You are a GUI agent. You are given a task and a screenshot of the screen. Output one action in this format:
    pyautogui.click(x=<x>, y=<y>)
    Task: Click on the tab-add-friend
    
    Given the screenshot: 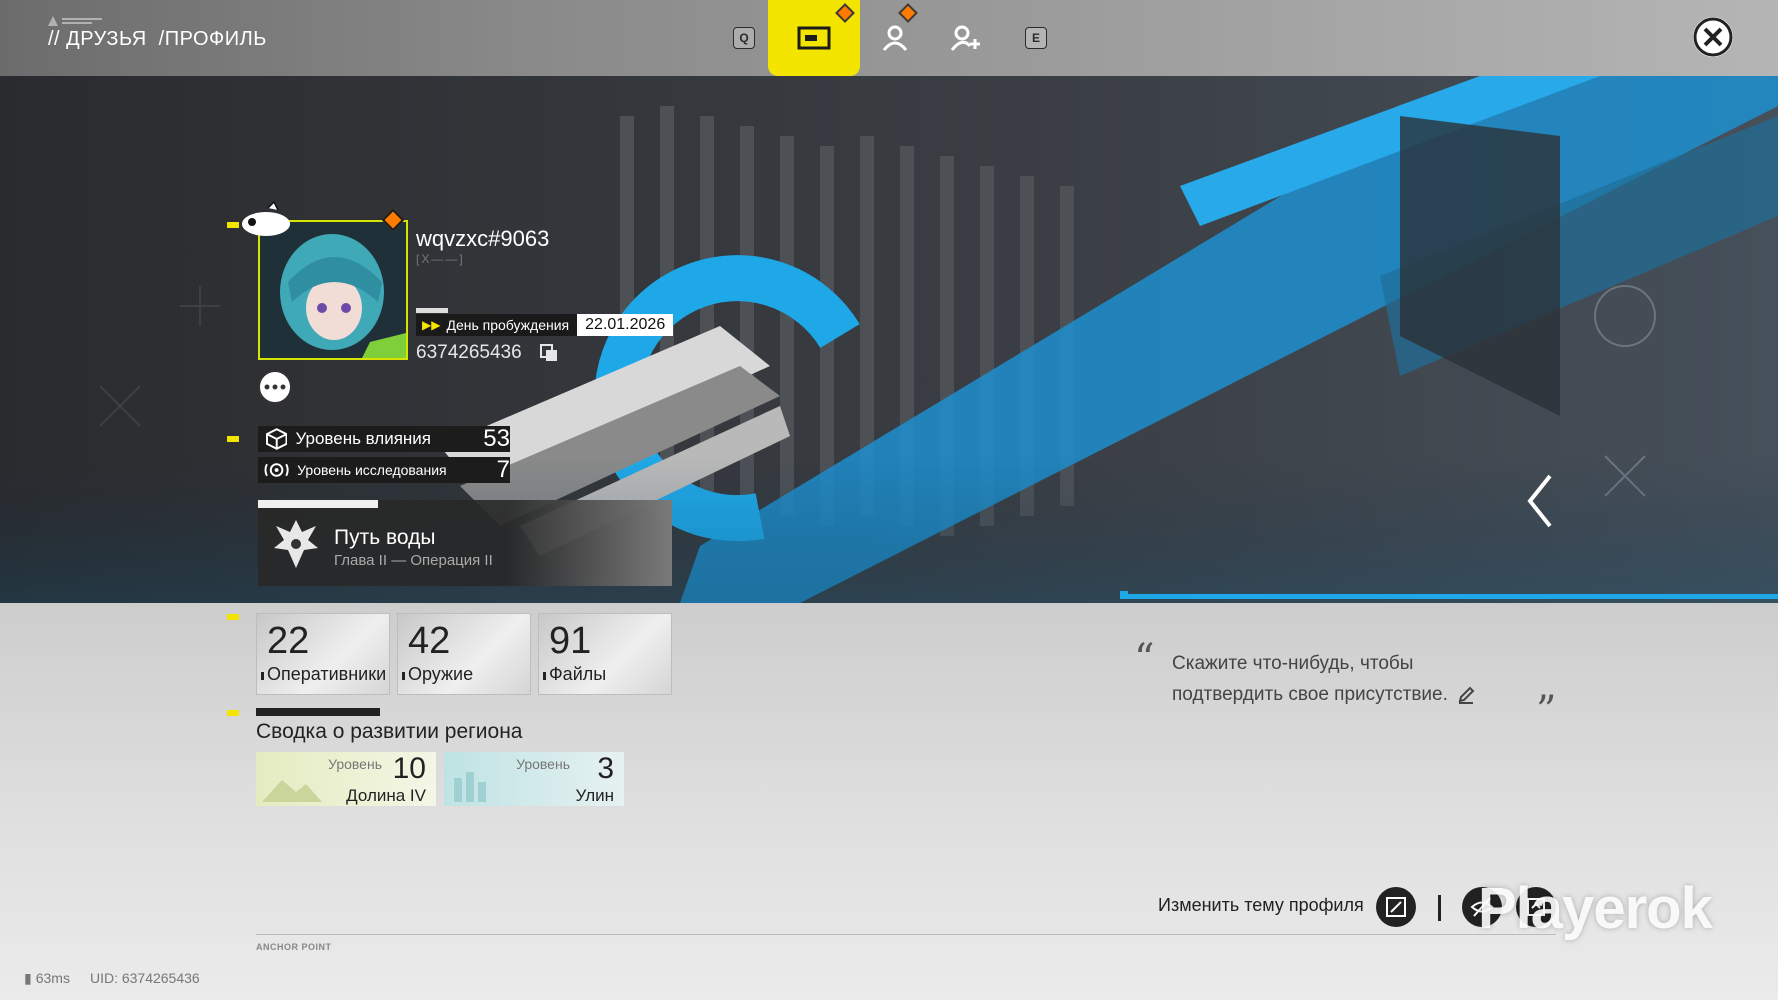 What is the action you would take?
    pyautogui.click(x=965, y=38)
    